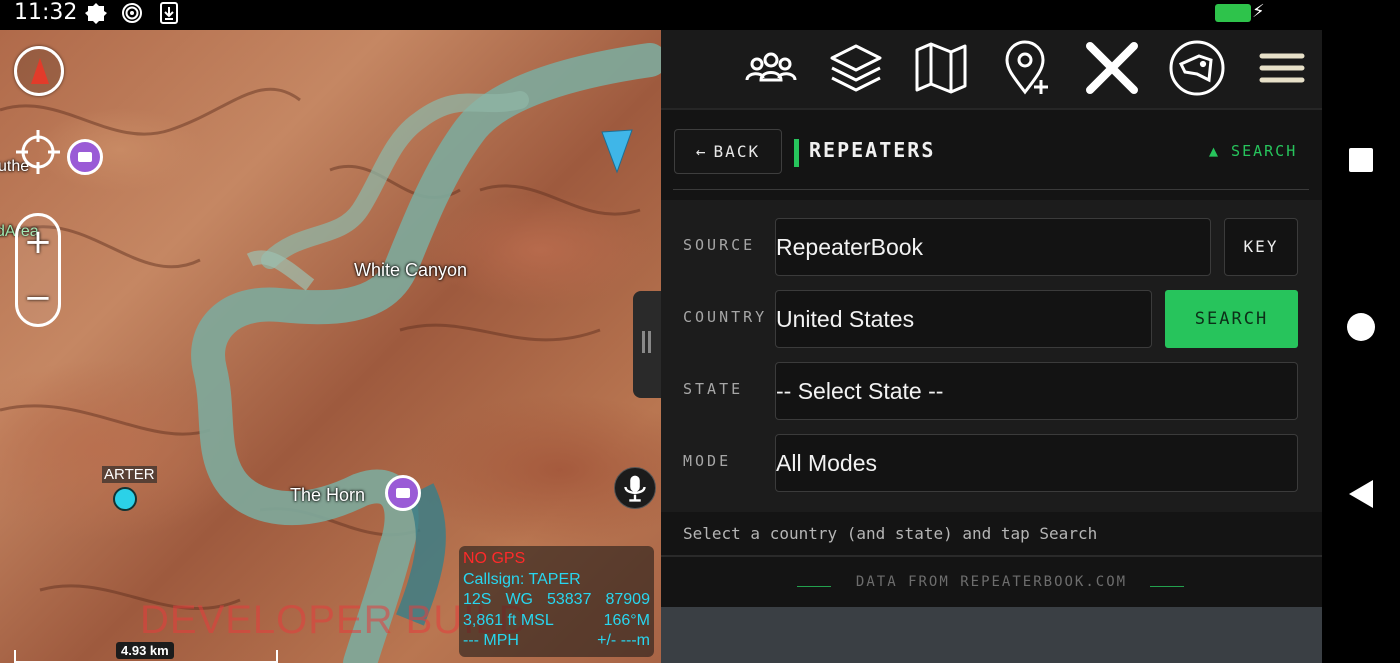 The height and width of the screenshot is (663, 1400). What do you see at coordinates (1027, 68) in the screenshot?
I see `add-location-icon` at bounding box center [1027, 68].